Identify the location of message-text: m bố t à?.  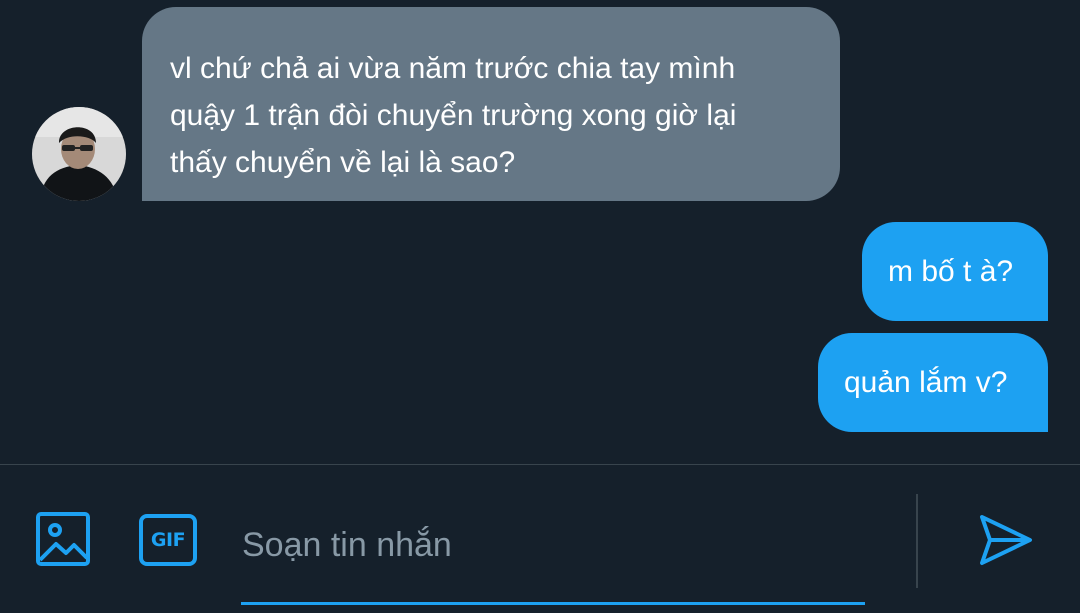
(951, 271).